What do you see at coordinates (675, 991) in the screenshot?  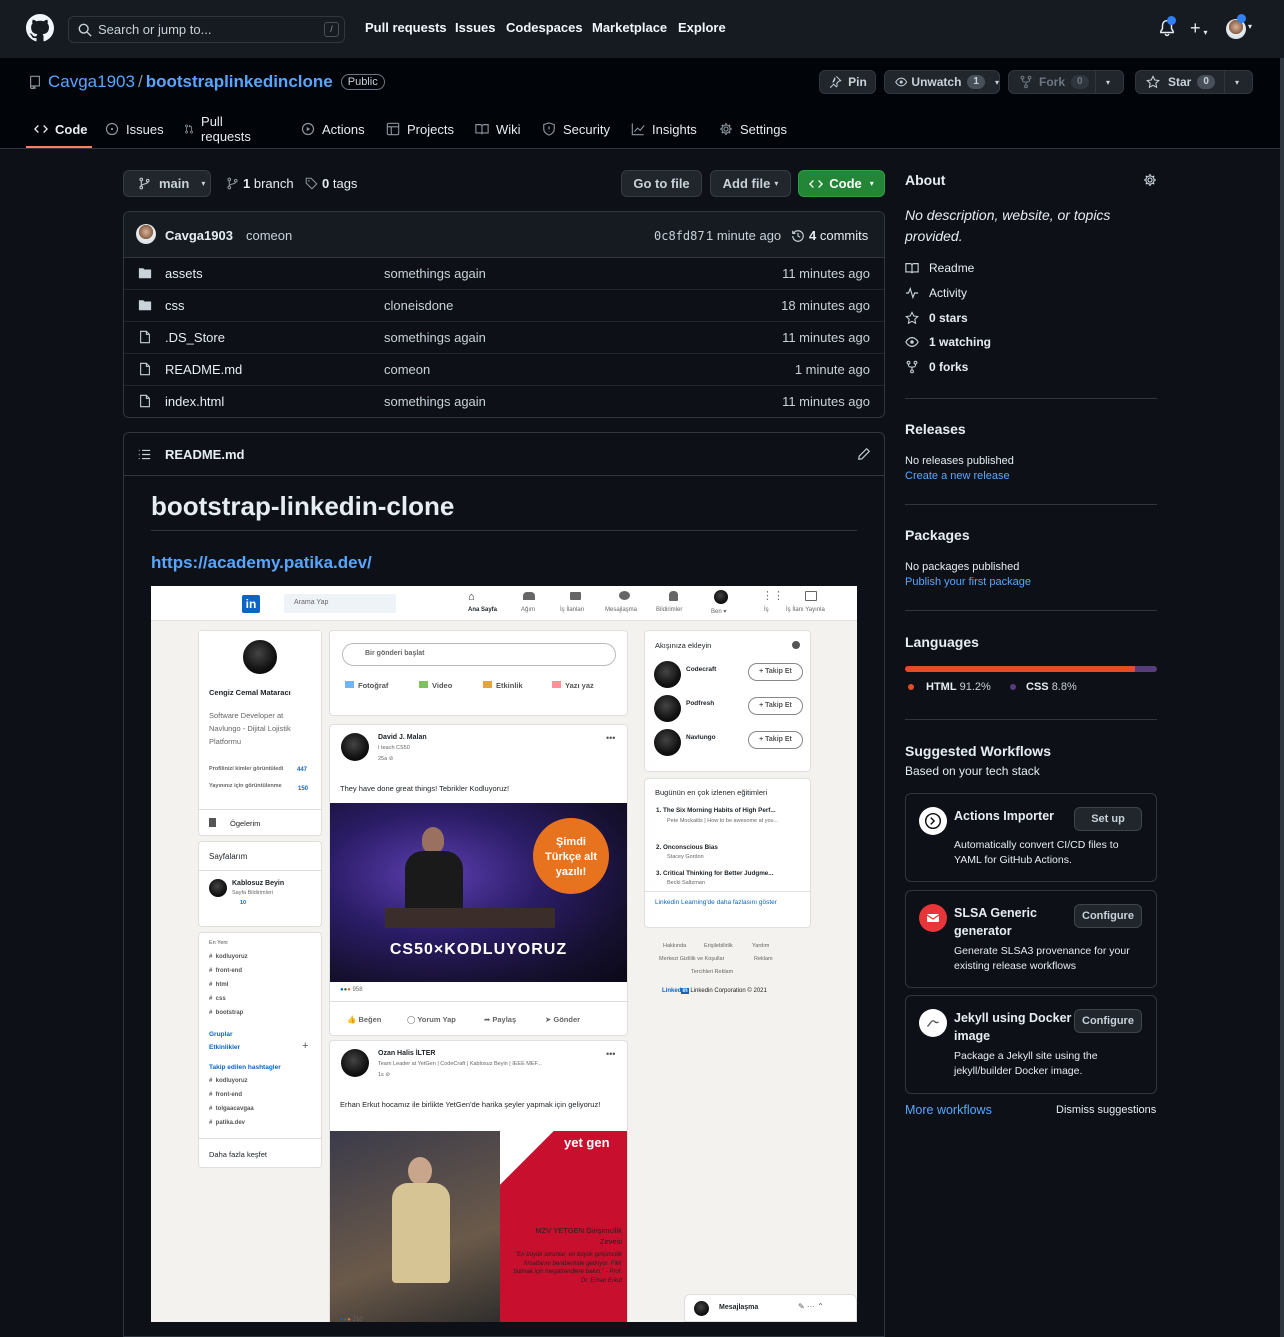 I see `li-footer-logo: Linkedin` at bounding box center [675, 991].